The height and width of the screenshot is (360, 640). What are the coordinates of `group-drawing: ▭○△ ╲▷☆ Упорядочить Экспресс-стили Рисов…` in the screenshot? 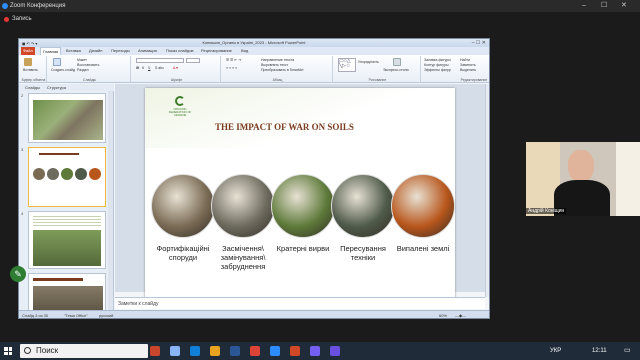 It's located at (378, 69).